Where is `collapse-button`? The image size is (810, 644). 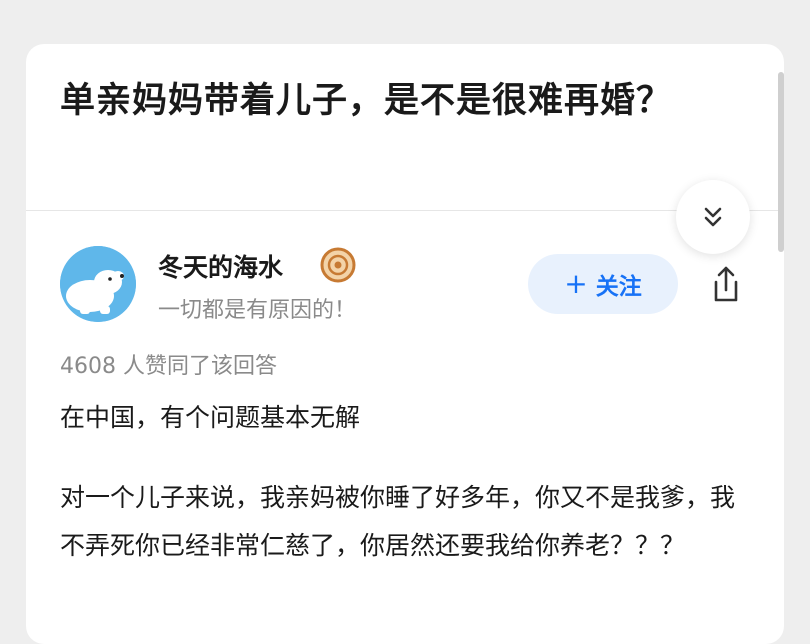 collapse-button is located at coordinates (713, 217).